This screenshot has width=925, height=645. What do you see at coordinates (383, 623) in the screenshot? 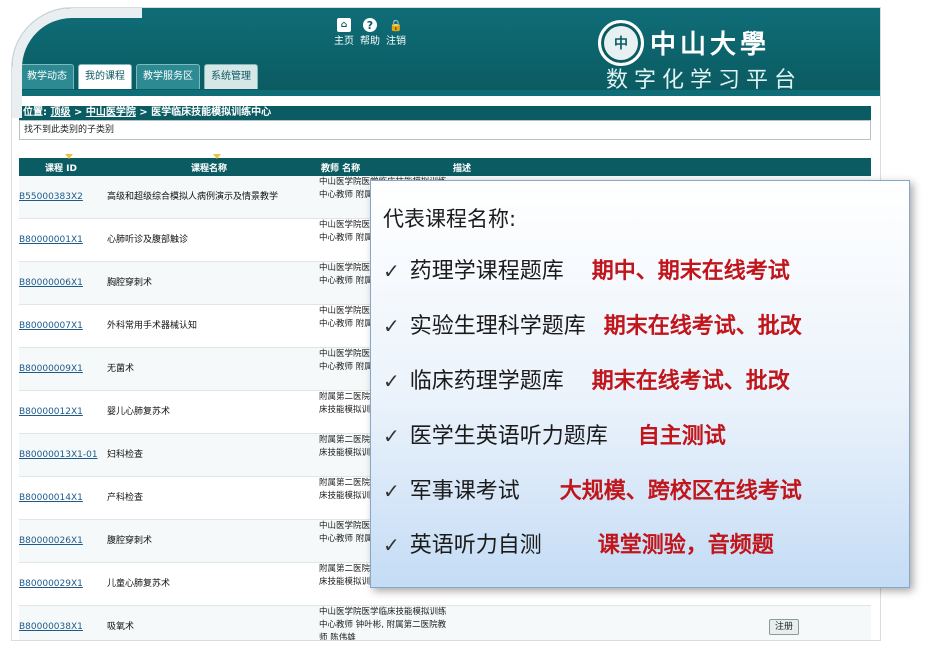
I see `course-teacher: 中山医学院医学临床技能模拟训练中心教师 钟叶彬, 附属第二医院教师 陈伟雄` at bounding box center [383, 623].